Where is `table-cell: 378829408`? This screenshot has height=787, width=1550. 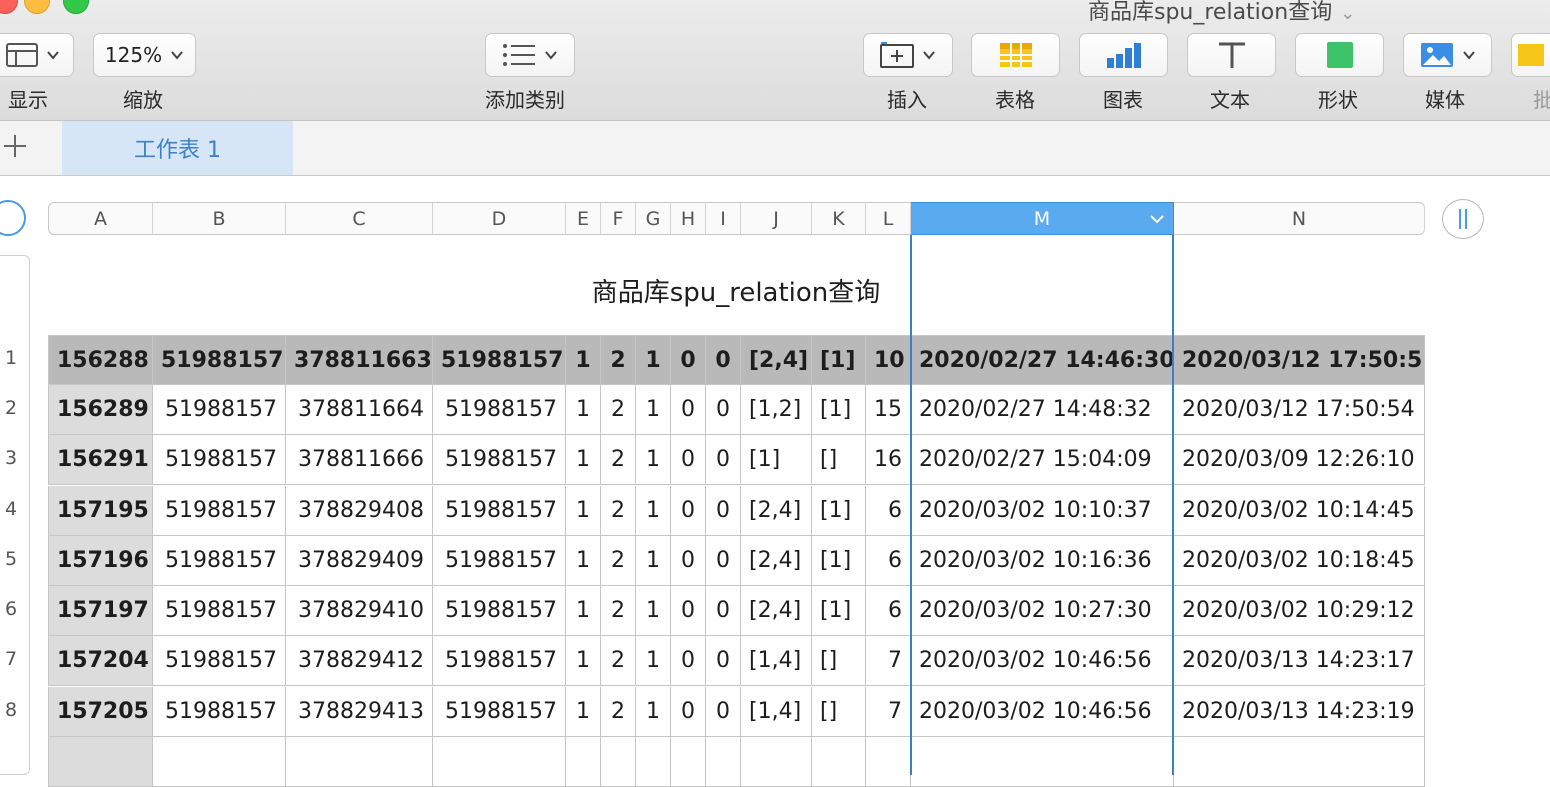
table-cell: 378829408 is located at coordinates (359, 511).